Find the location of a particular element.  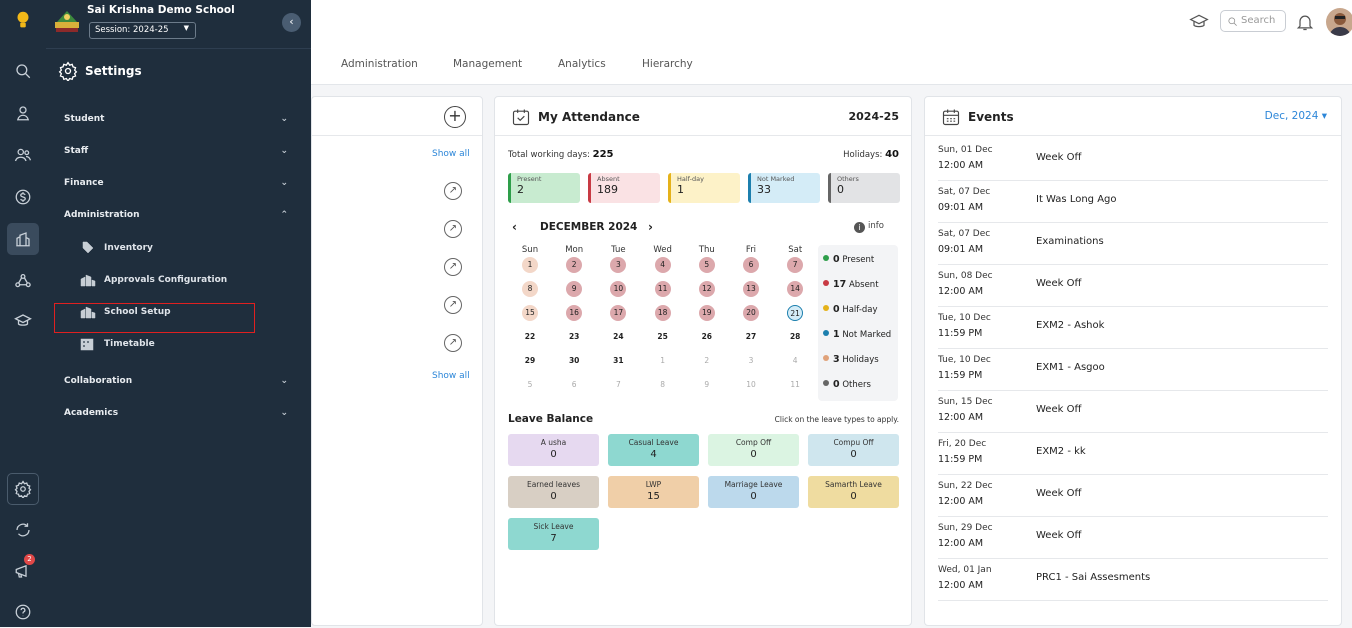

event-item: Sat, 07 Dec 09:01 AM It Was Long Ago is located at coordinates (1133, 202).